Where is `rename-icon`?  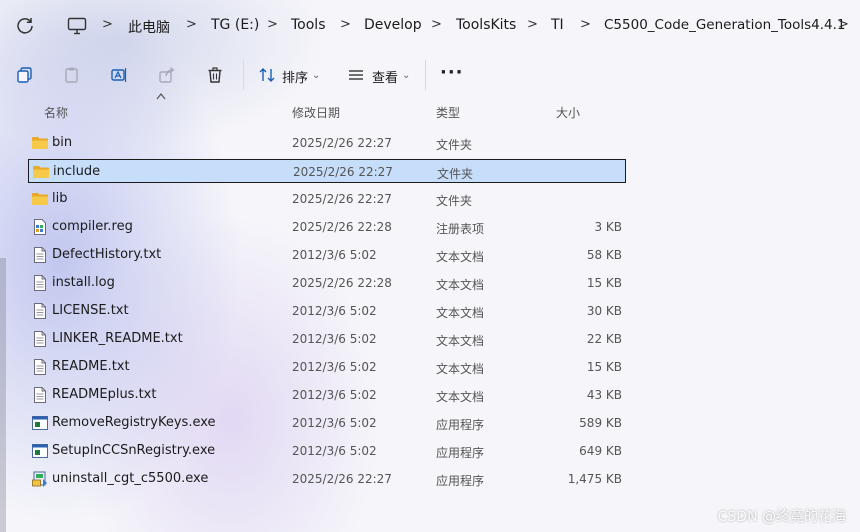 rename-icon is located at coordinates (119, 75).